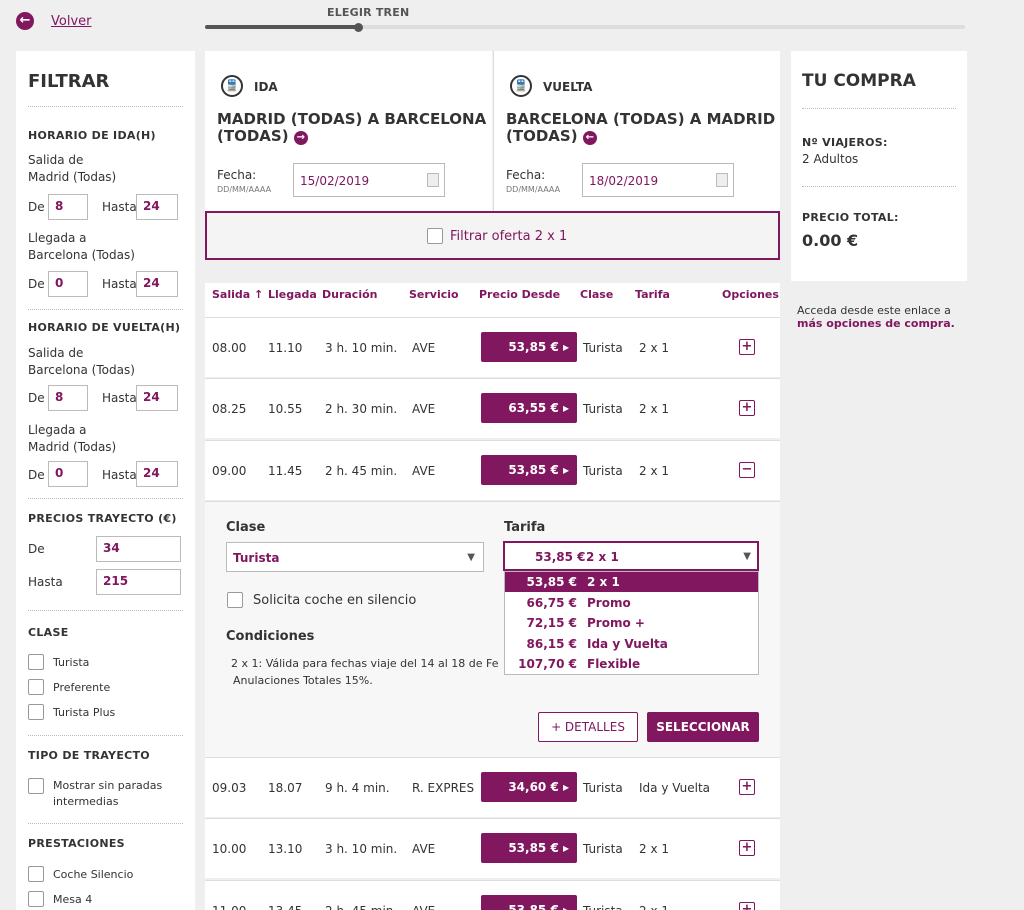  Describe the element at coordinates (588, 727) in the screenshot. I see `detalles-button: + DETALLES` at that location.